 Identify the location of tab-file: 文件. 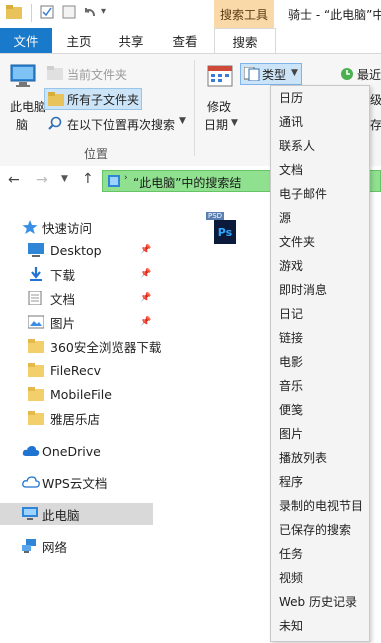
(26, 40).